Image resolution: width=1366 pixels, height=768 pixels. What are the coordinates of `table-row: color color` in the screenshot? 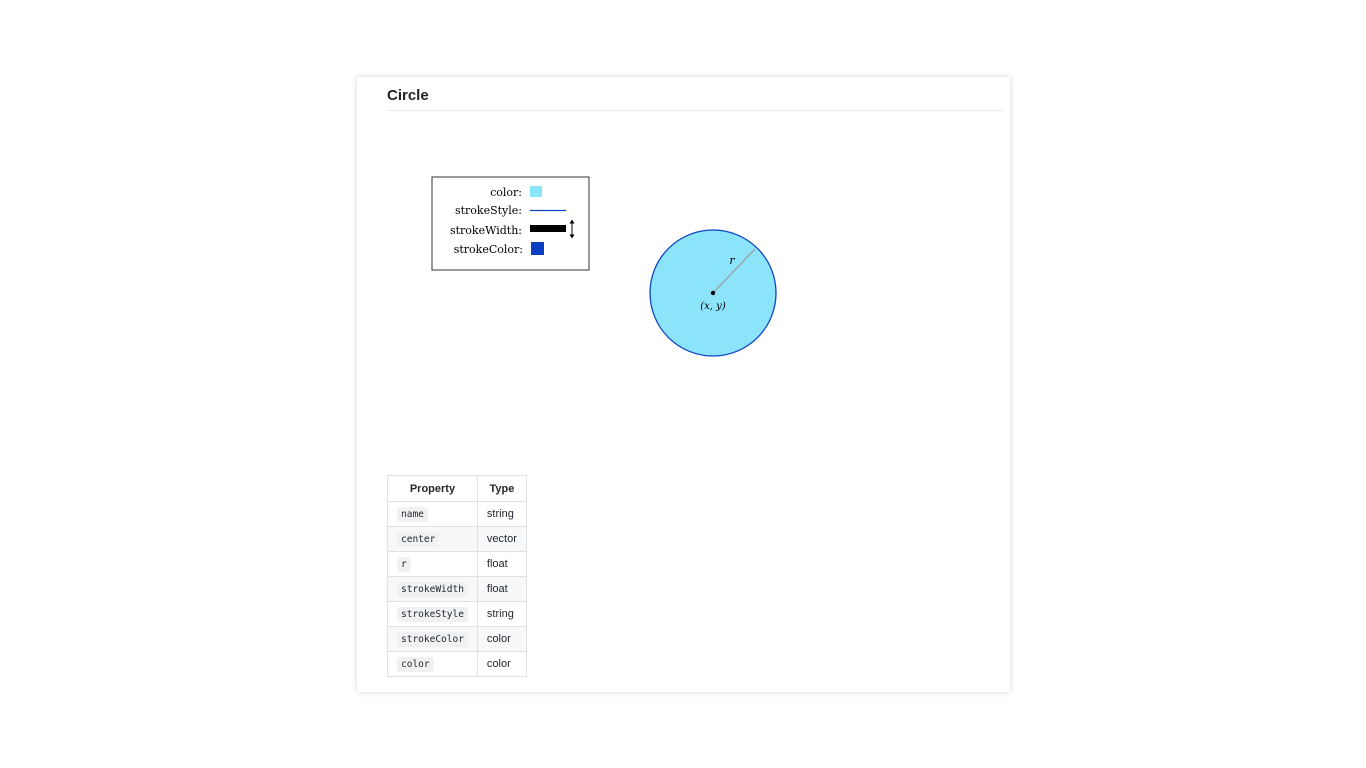 It's located at (457, 664).